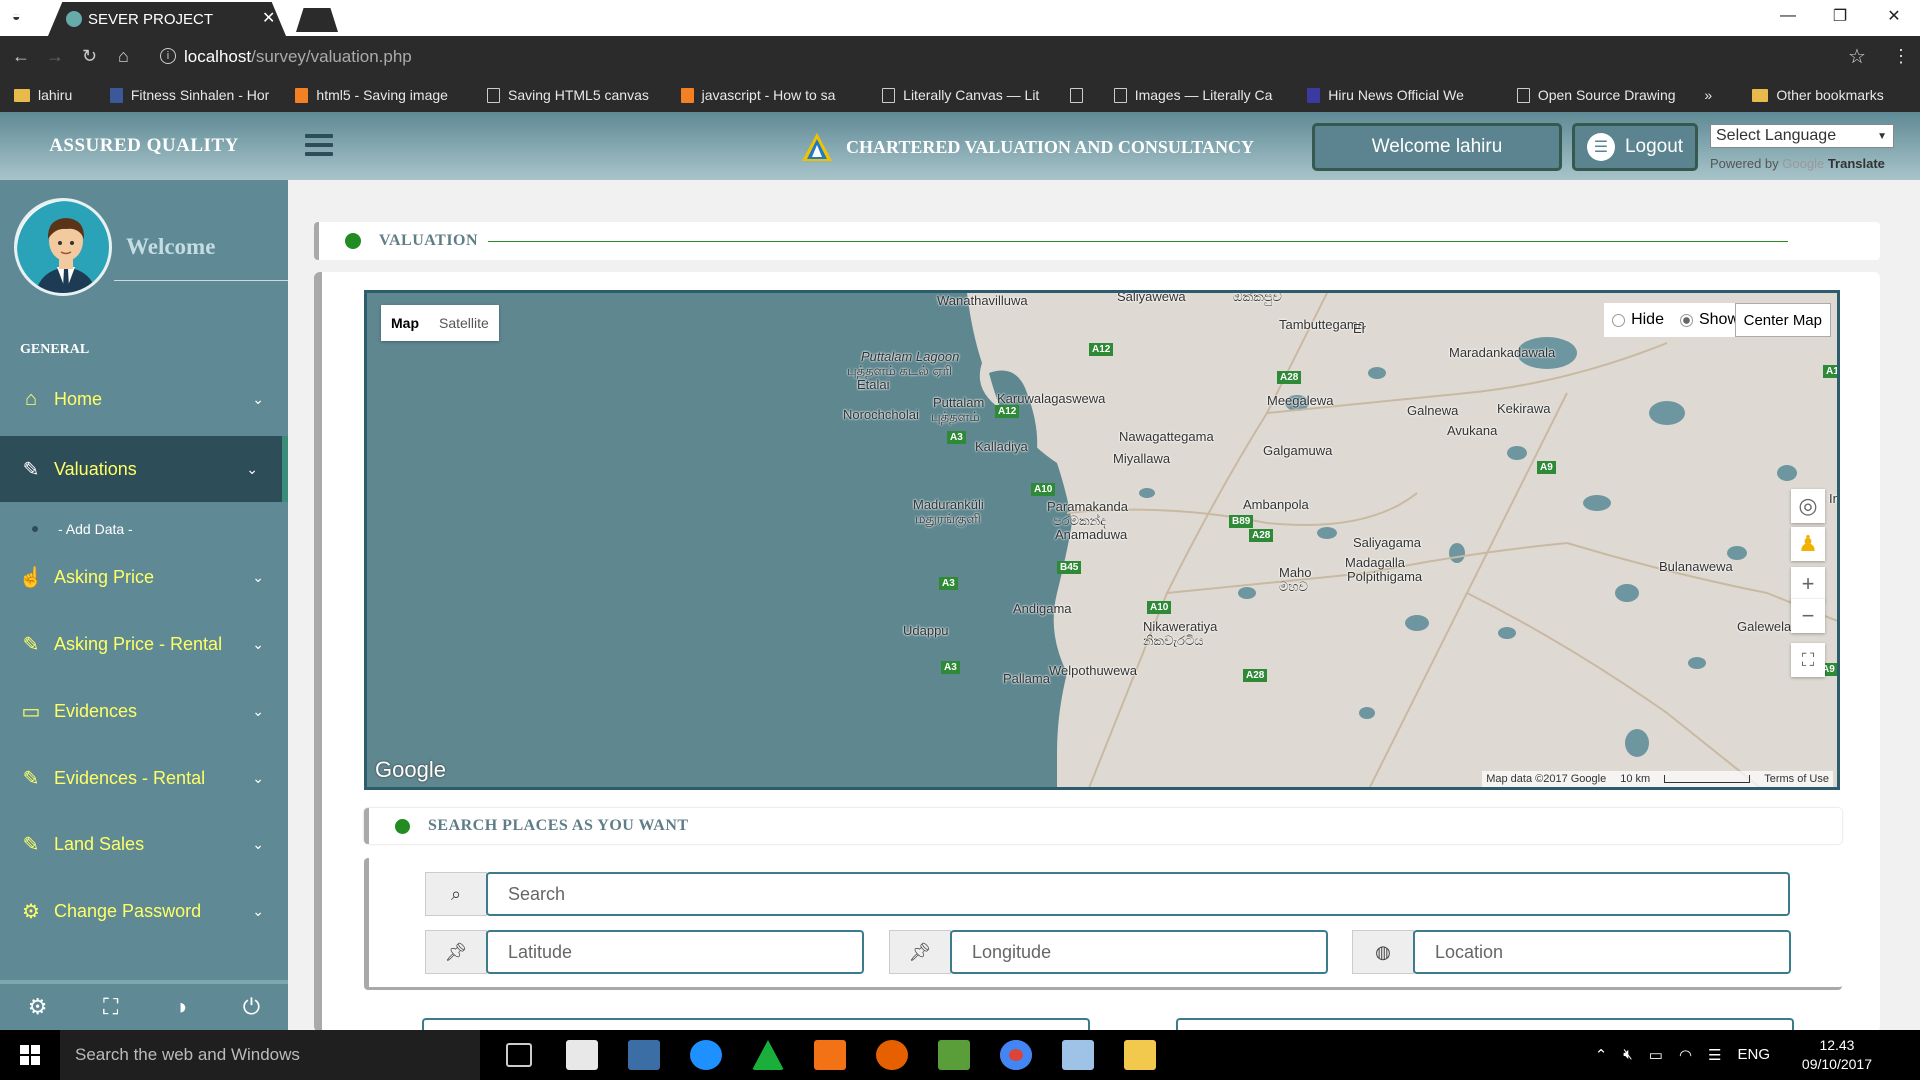 This screenshot has width=1920, height=1080. What do you see at coordinates (144, 577) in the screenshot?
I see `sidebar-item-asking-price: ☝ Asking Price ⌄` at bounding box center [144, 577].